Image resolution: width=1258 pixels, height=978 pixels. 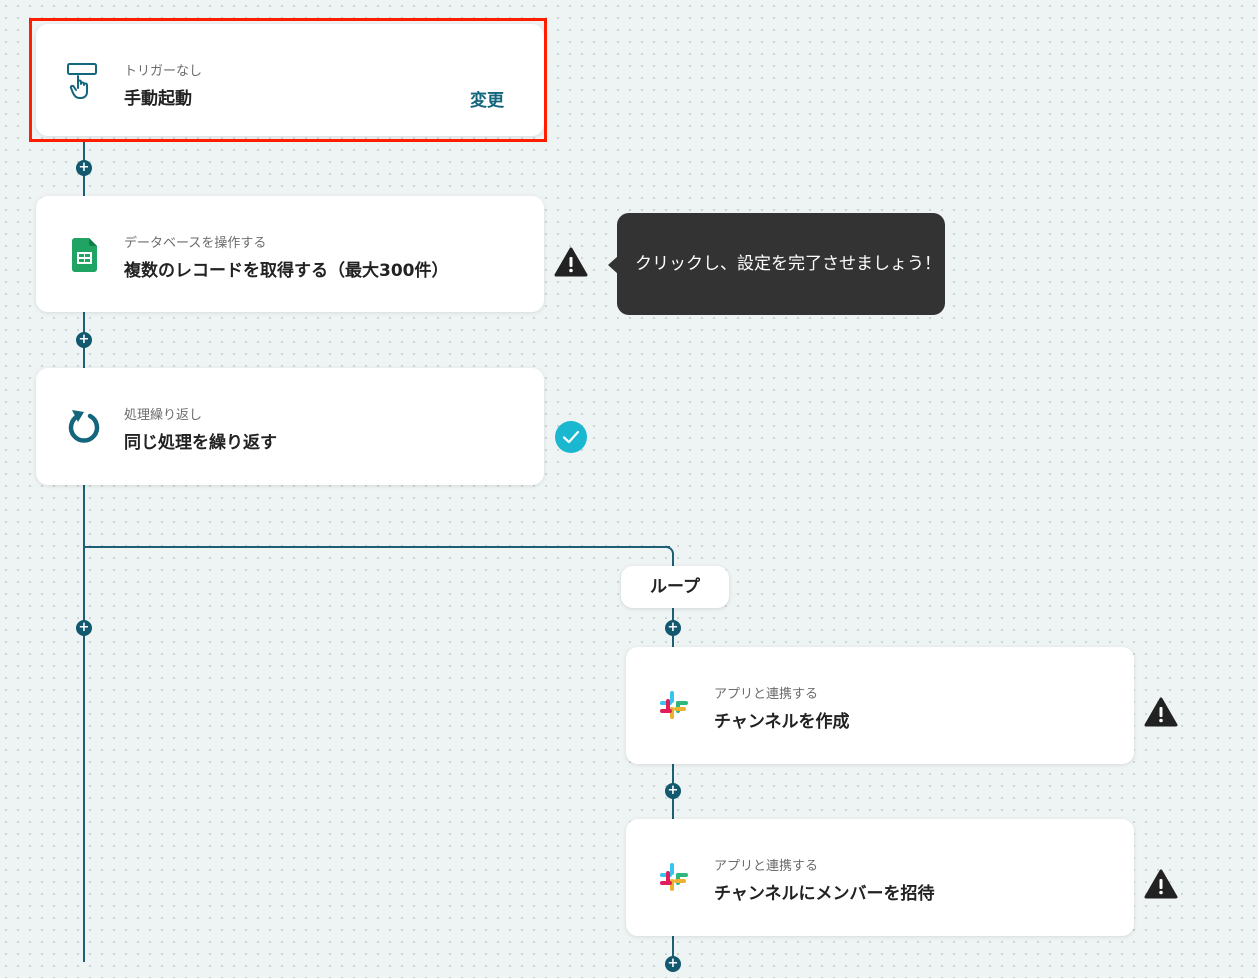 I want to click on setup-tooltip: クリックし、設定を完了させましょう！, so click(x=776, y=264).